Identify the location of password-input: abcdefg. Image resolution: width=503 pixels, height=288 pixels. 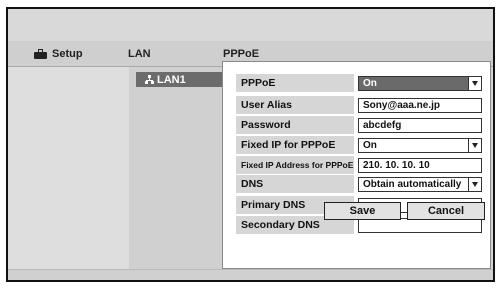
(420, 125).